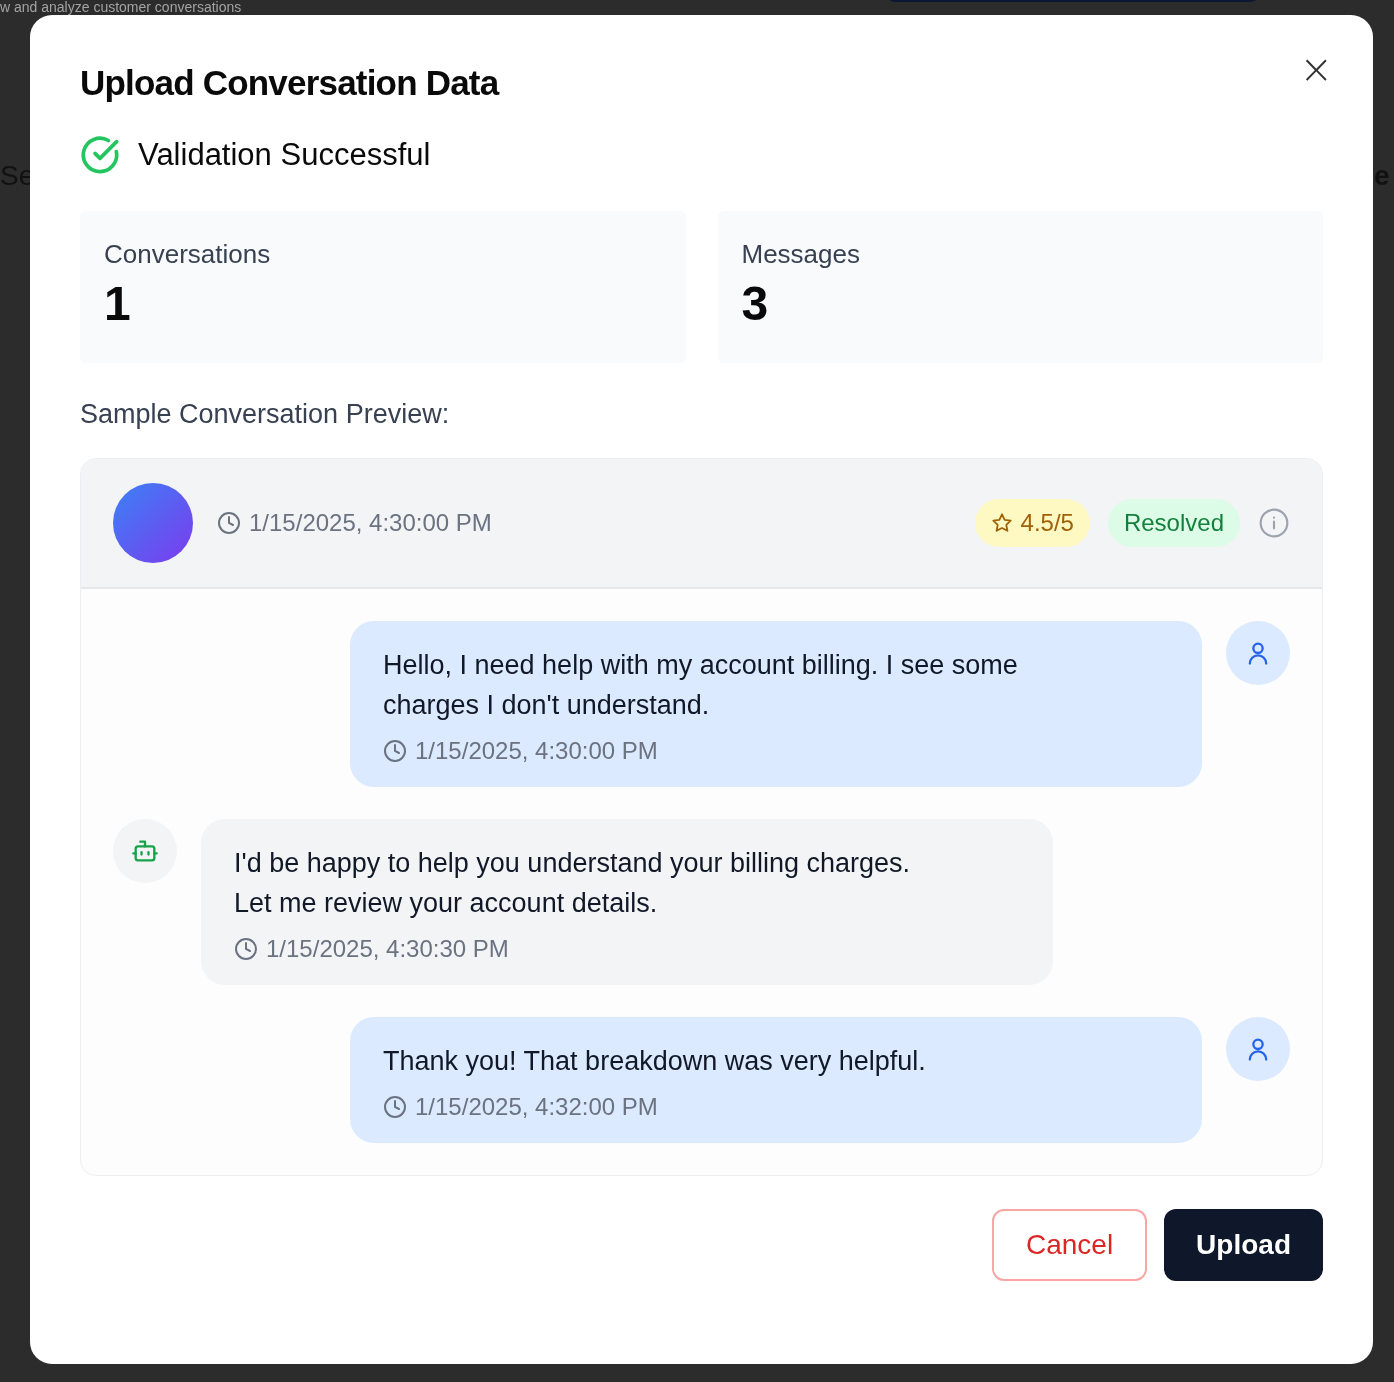 This screenshot has height=1382, width=1394. Describe the element at coordinates (536, 751) in the screenshot. I see `message-time: 1/15/2025, 4:30:00 PM` at that location.